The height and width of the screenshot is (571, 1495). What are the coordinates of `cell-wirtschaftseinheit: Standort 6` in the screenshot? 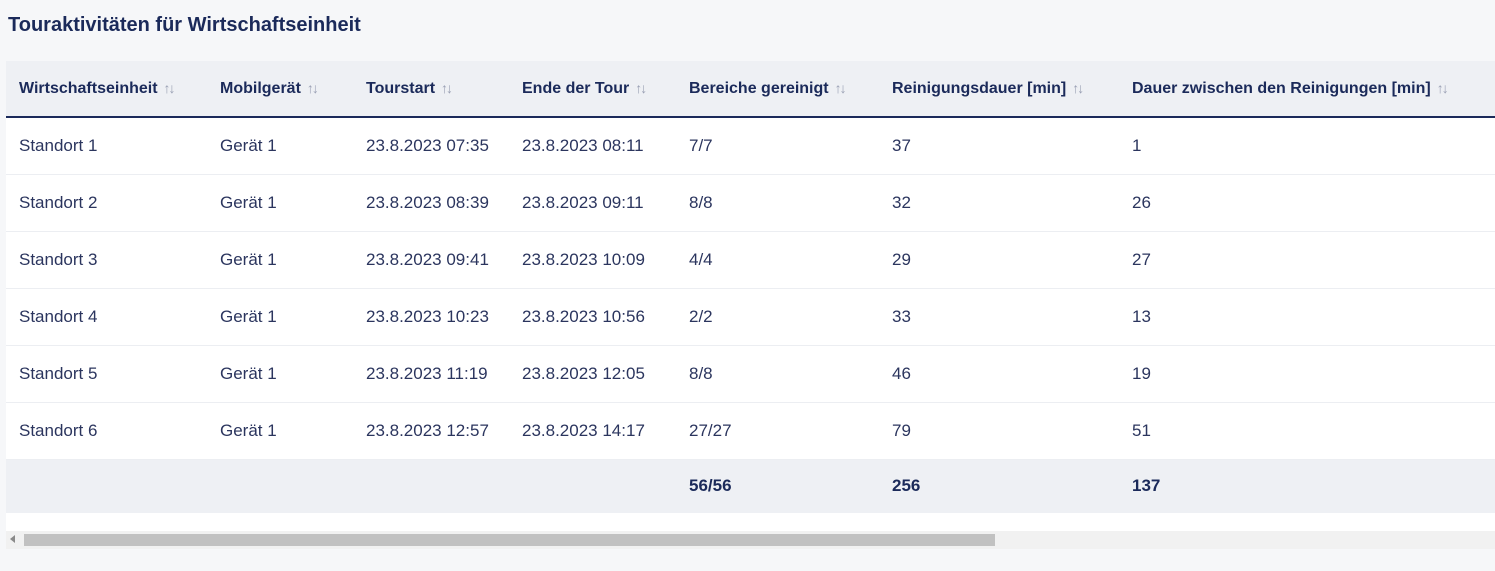 It's located at (58, 430).